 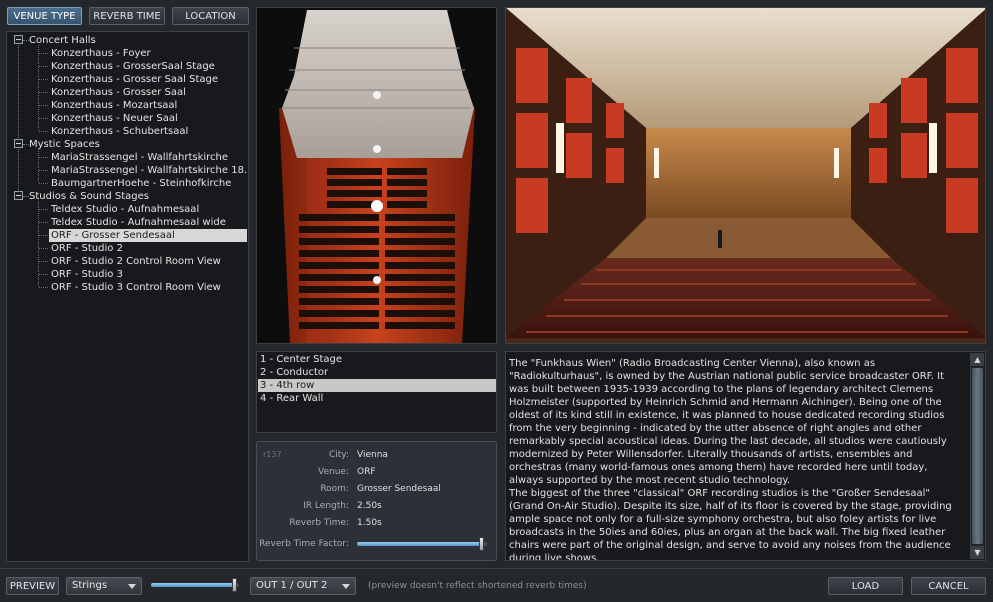 What do you see at coordinates (272, 454) in the screenshot?
I see `ir-id: r137` at bounding box center [272, 454].